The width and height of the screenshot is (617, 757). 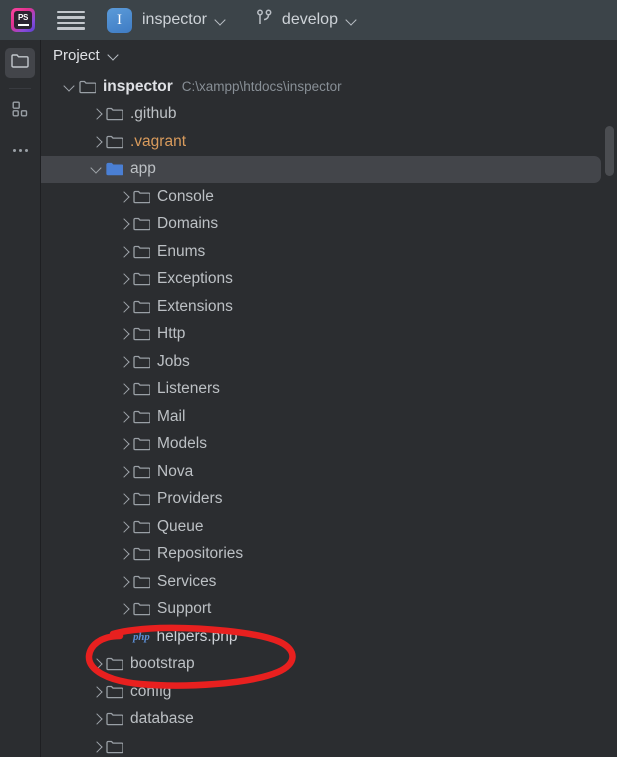 What do you see at coordinates (20, 63) in the screenshot?
I see `sidebar-item-project` at bounding box center [20, 63].